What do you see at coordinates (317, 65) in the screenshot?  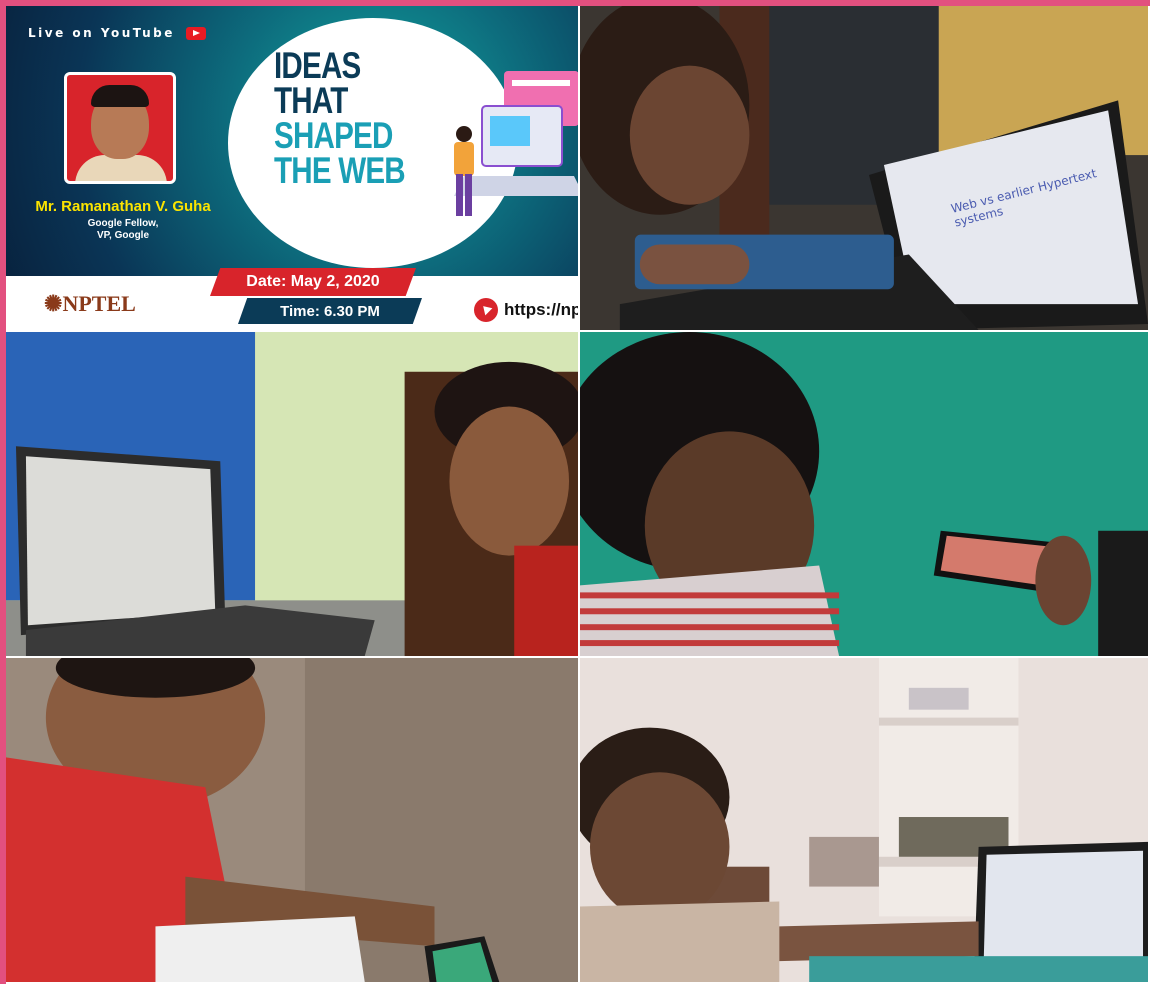 I see `headline-line-1: IDEAS` at bounding box center [317, 65].